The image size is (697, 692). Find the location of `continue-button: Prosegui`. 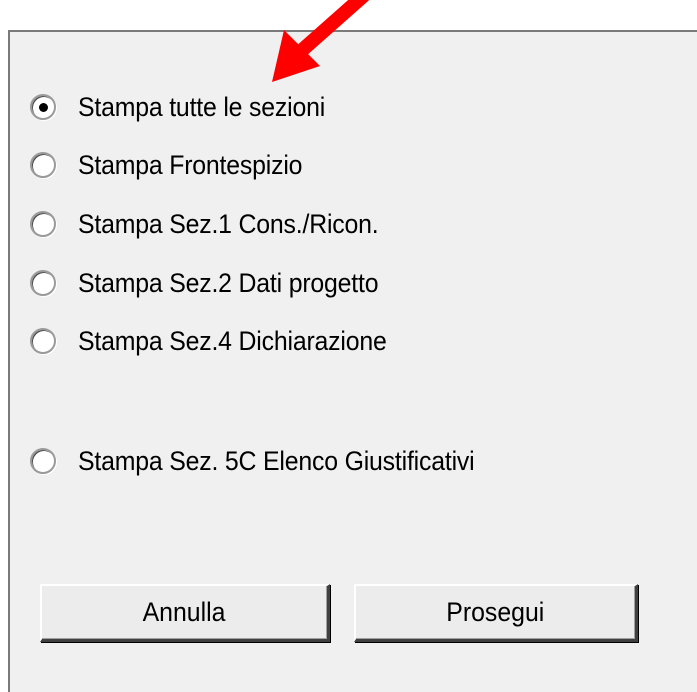

continue-button: Prosegui is located at coordinates (496, 613).